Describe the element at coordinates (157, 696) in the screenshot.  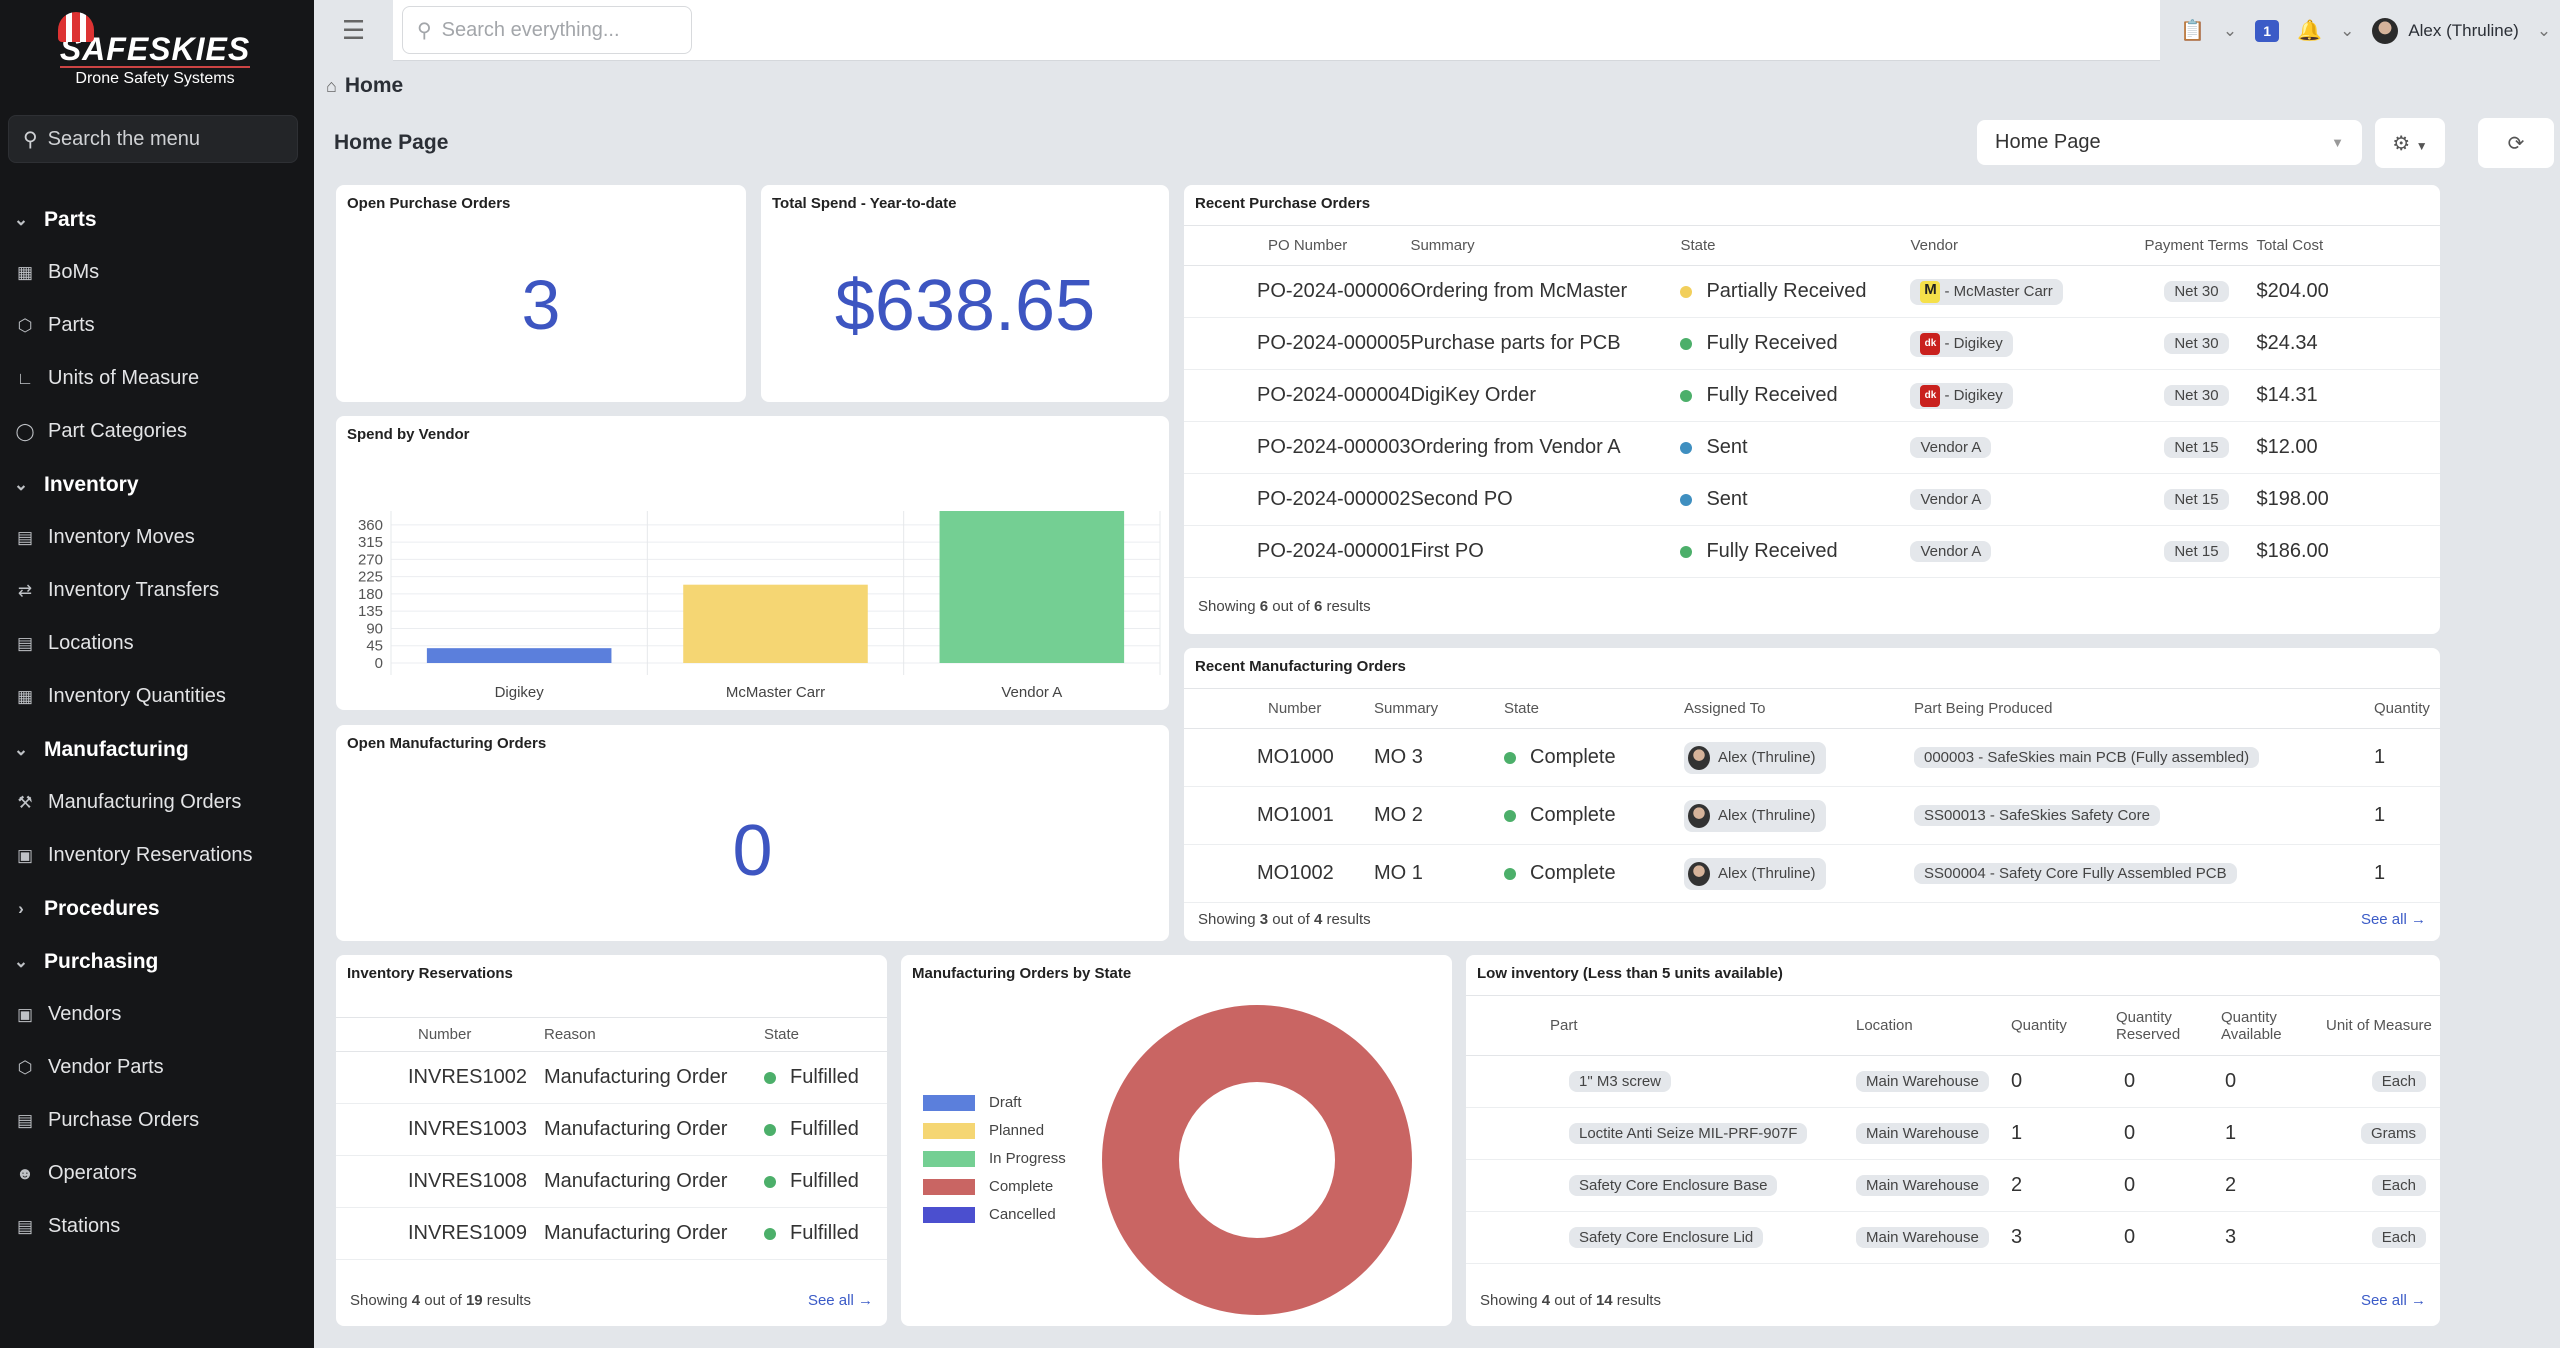
I see `sidebar-item-inventory-quantities: ▦ Inventory Quantities` at that location.